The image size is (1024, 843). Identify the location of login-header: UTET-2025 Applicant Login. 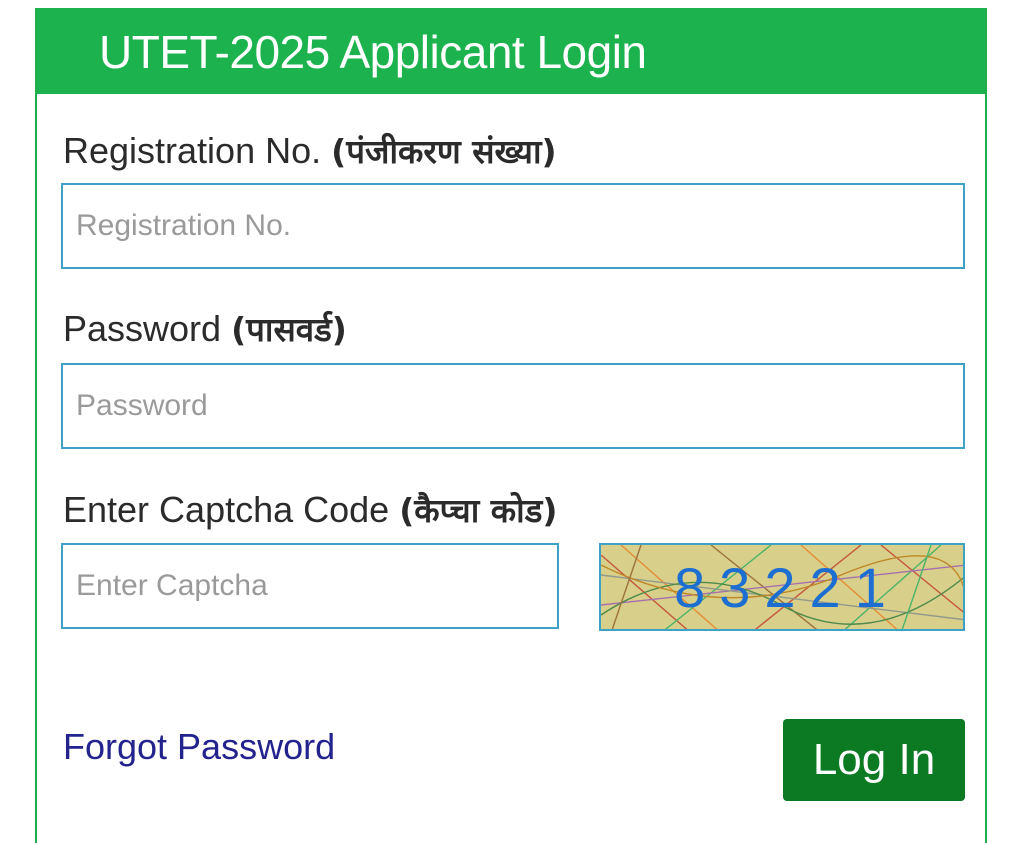
(511, 51).